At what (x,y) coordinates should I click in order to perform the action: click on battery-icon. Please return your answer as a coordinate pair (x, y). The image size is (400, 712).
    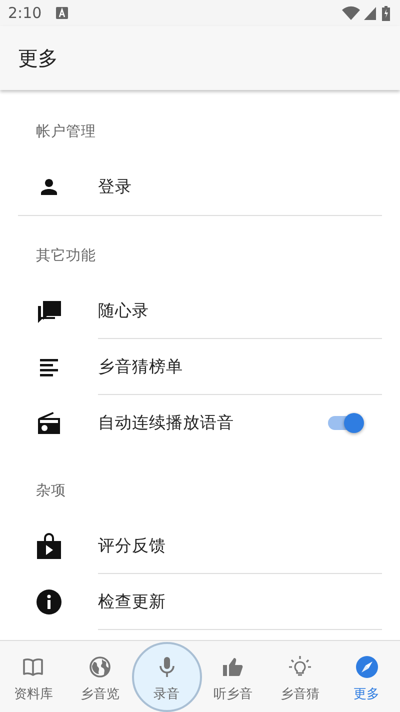
    Looking at the image, I should click on (386, 13).